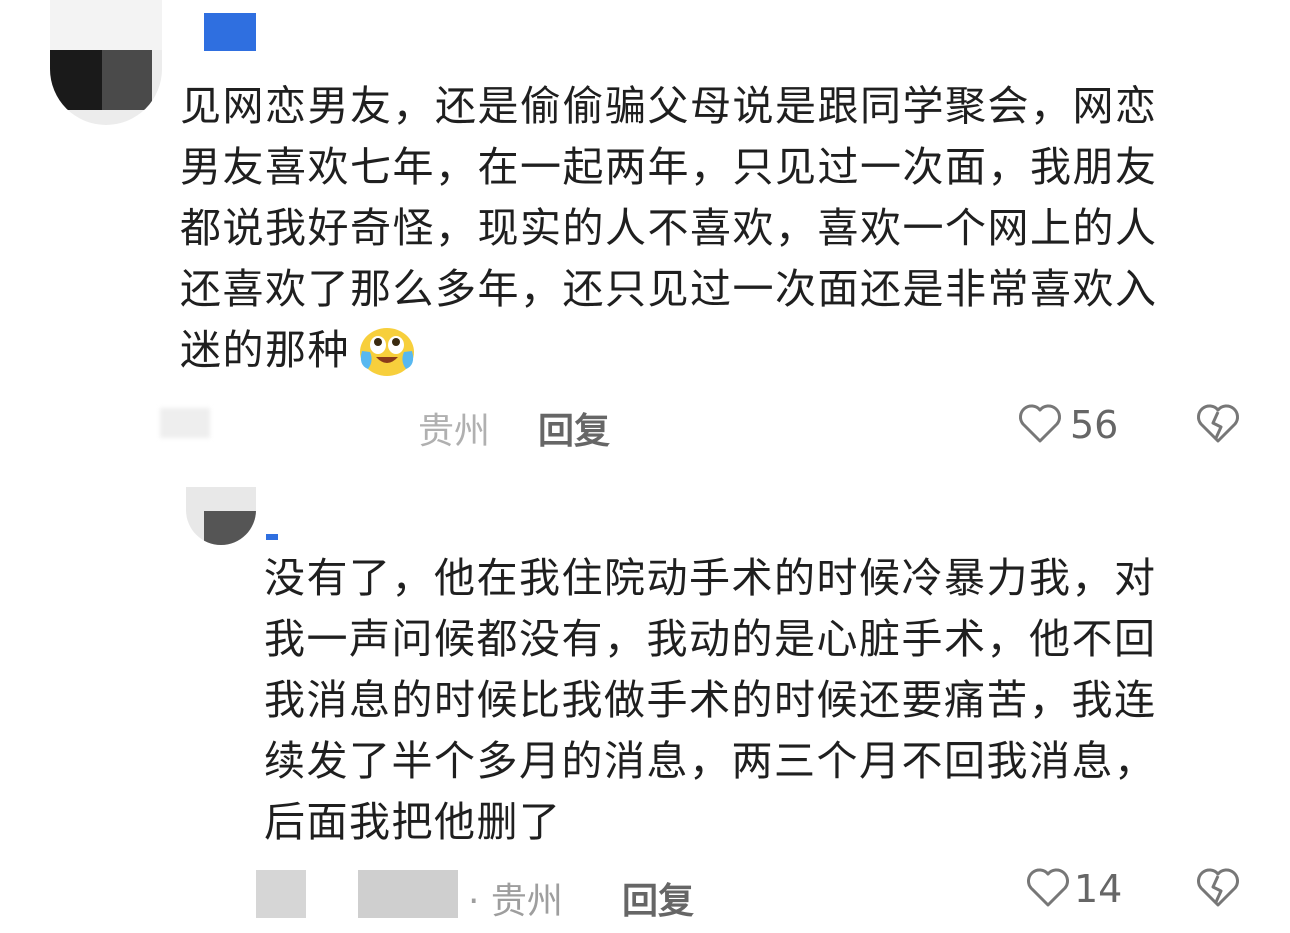 The height and width of the screenshot is (933, 1290). What do you see at coordinates (669, 106) in the screenshot?
I see `comment-line: 见网恋男友，还是偷偷骗父母说是跟同学聚会，网恋` at bounding box center [669, 106].